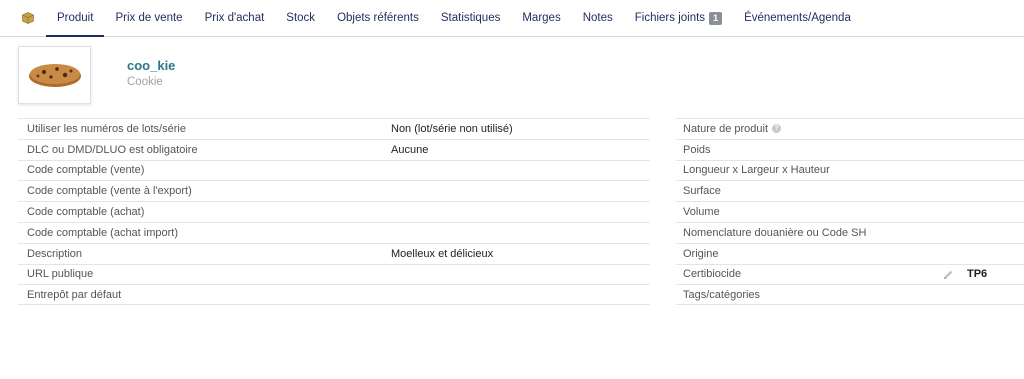 This screenshot has width=1024, height=379. What do you see at coordinates (701, 253) in the screenshot?
I see `field-label: Origine` at bounding box center [701, 253].